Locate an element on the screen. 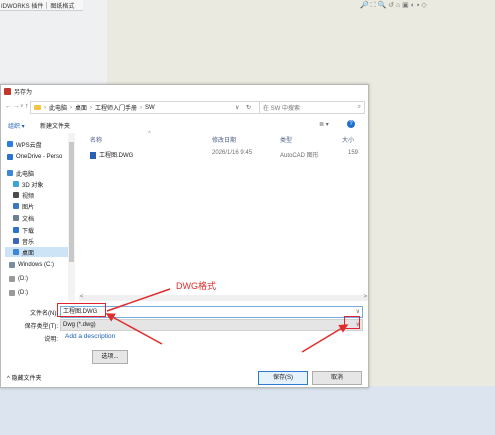 The height and width of the screenshot is (435, 495). annotation-arrows is located at coordinates (227, 320).